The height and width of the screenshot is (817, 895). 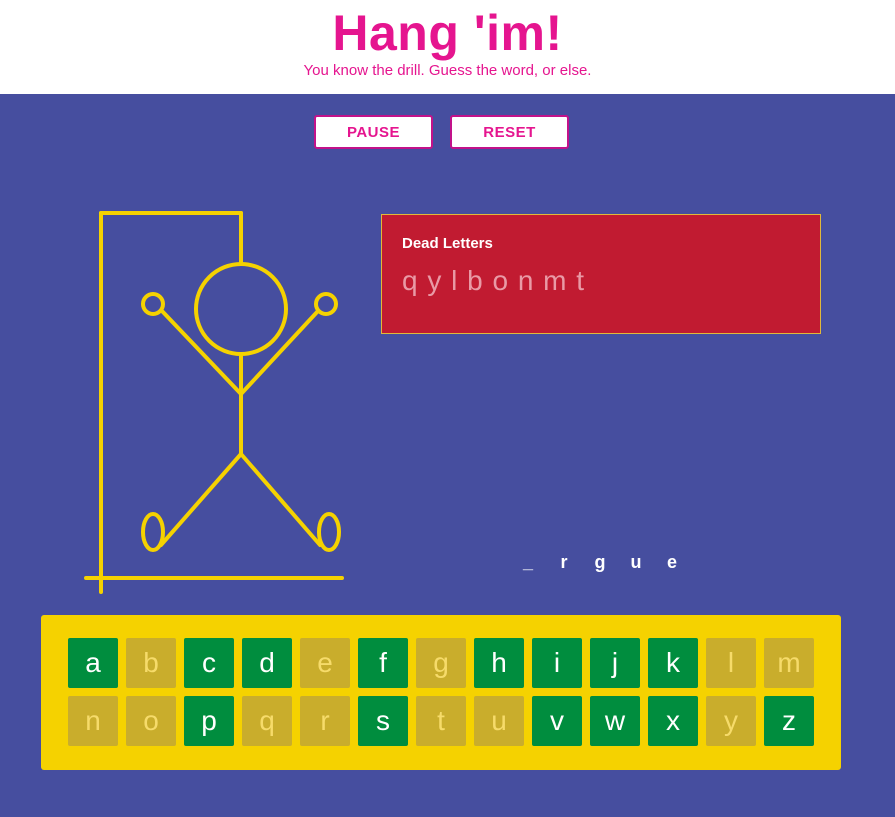 I want to click on key-e: e, so click(x=325, y=663).